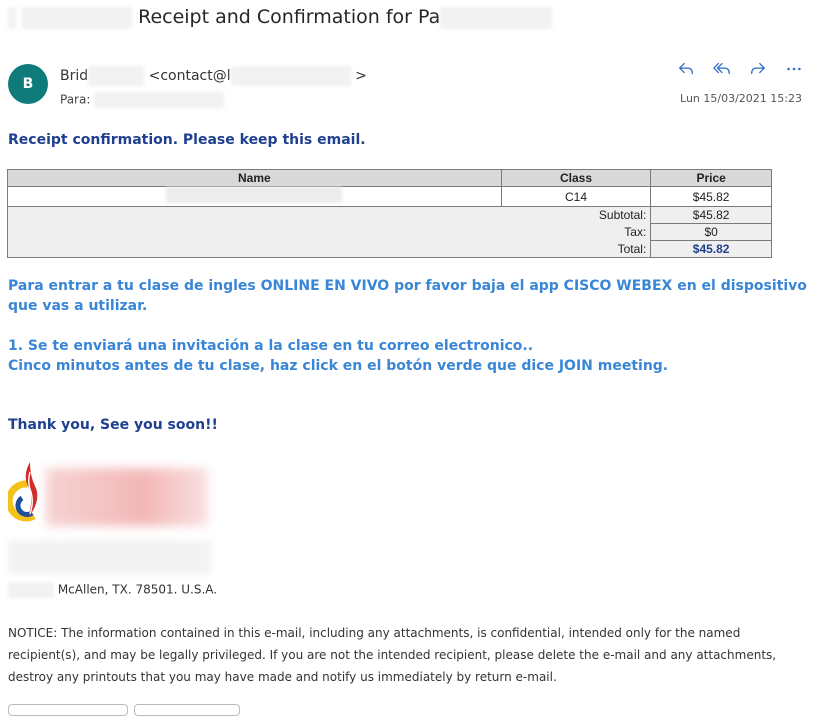  What do you see at coordinates (711, 249) in the screenshot?
I see `total-value: $45.82` at bounding box center [711, 249].